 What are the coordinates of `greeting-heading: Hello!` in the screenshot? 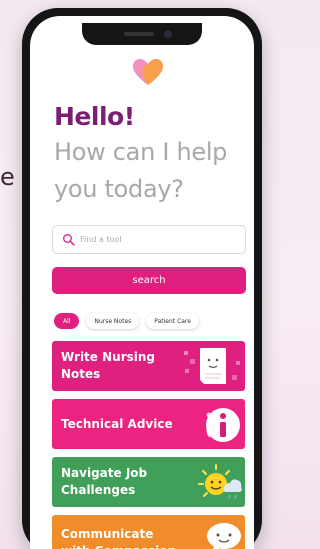 It's located at (94, 116).